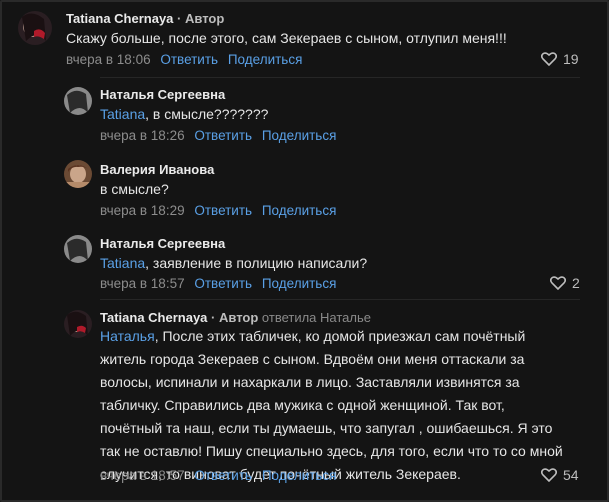  Describe the element at coordinates (134, 189) in the screenshot. I see `comment-text: в смысле?` at that location.